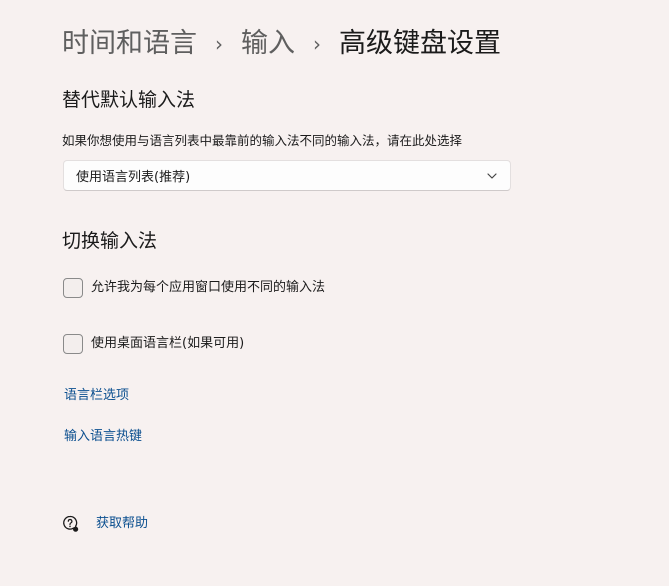 The height and width of the screenshot is (586, 669). What do you see at coordinates (73, 288) in the screenshot?
I see `per-app-input-method-checkbox` at bounding box center [73, 288].